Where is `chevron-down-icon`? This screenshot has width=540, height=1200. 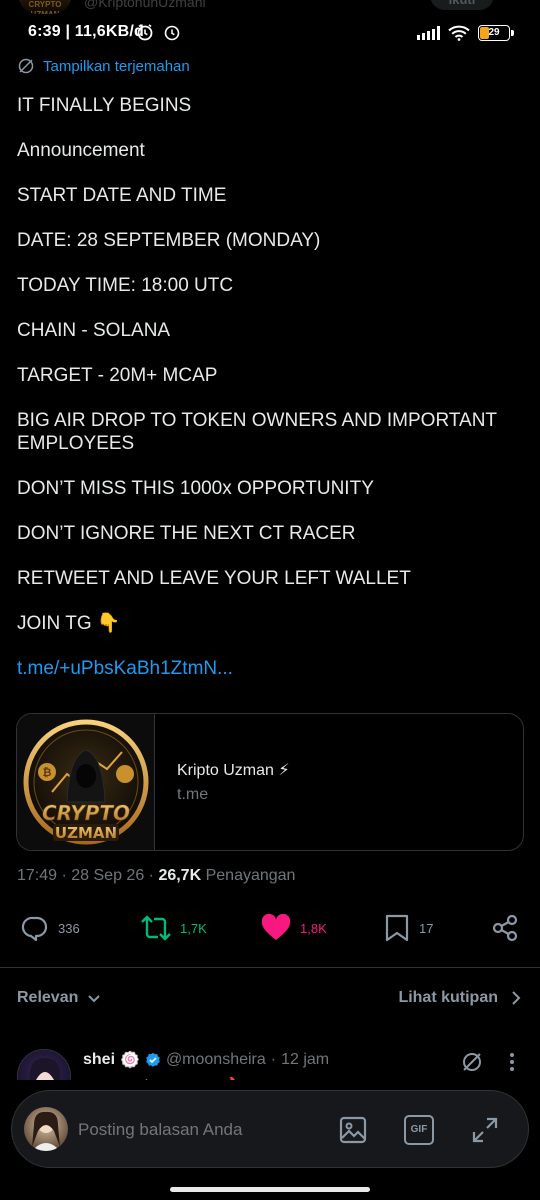 chevron-down-icon is located at coordinates (94, 999).